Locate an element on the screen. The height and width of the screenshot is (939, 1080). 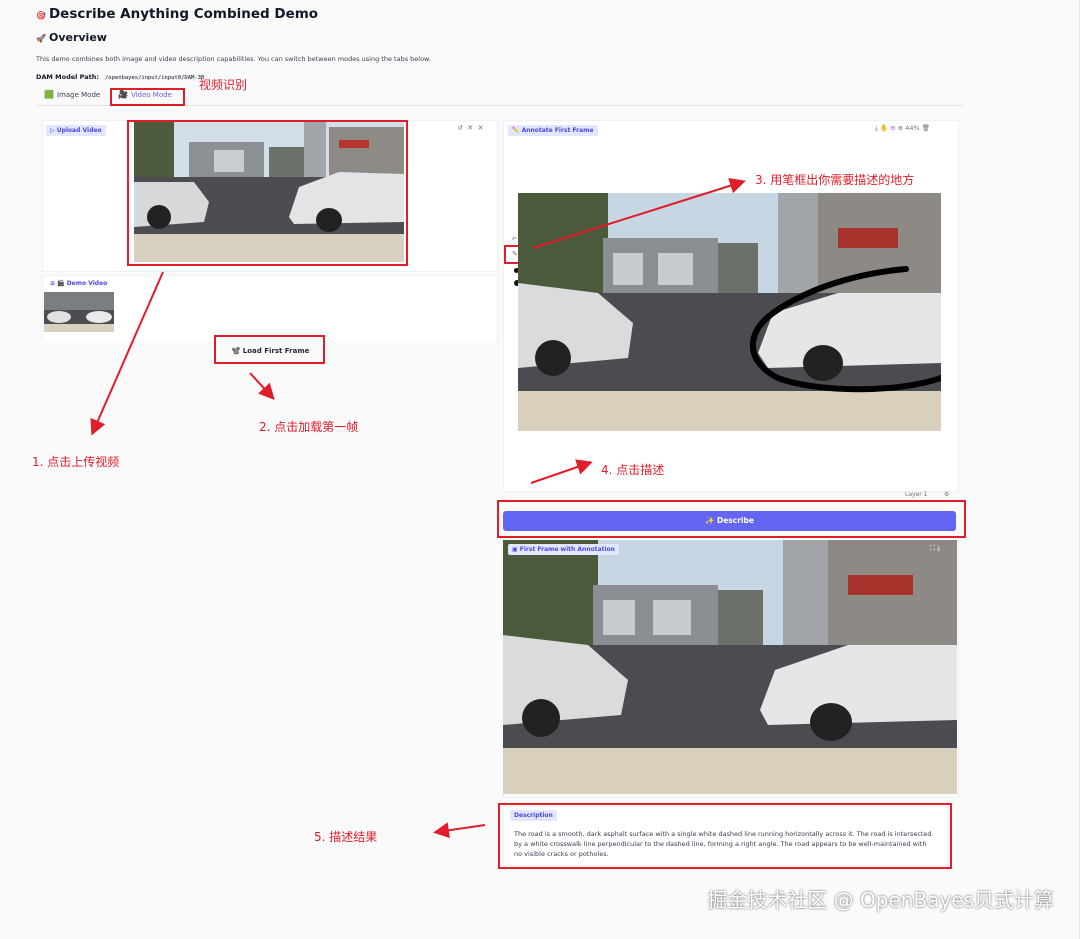
demo-video-label: ≡ 🎬 Demo Video is located at coordinates (79, 283).